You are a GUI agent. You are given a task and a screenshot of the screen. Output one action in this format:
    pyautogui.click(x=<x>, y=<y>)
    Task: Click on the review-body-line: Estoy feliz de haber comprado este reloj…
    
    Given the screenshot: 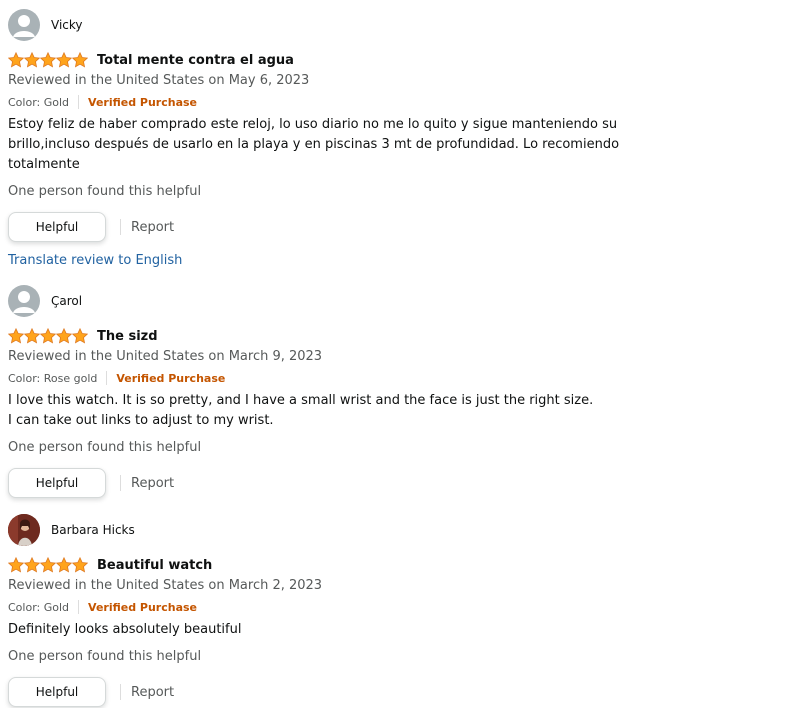 What is the action you would take?
    pyautogui.click(x=313, y=124)
    